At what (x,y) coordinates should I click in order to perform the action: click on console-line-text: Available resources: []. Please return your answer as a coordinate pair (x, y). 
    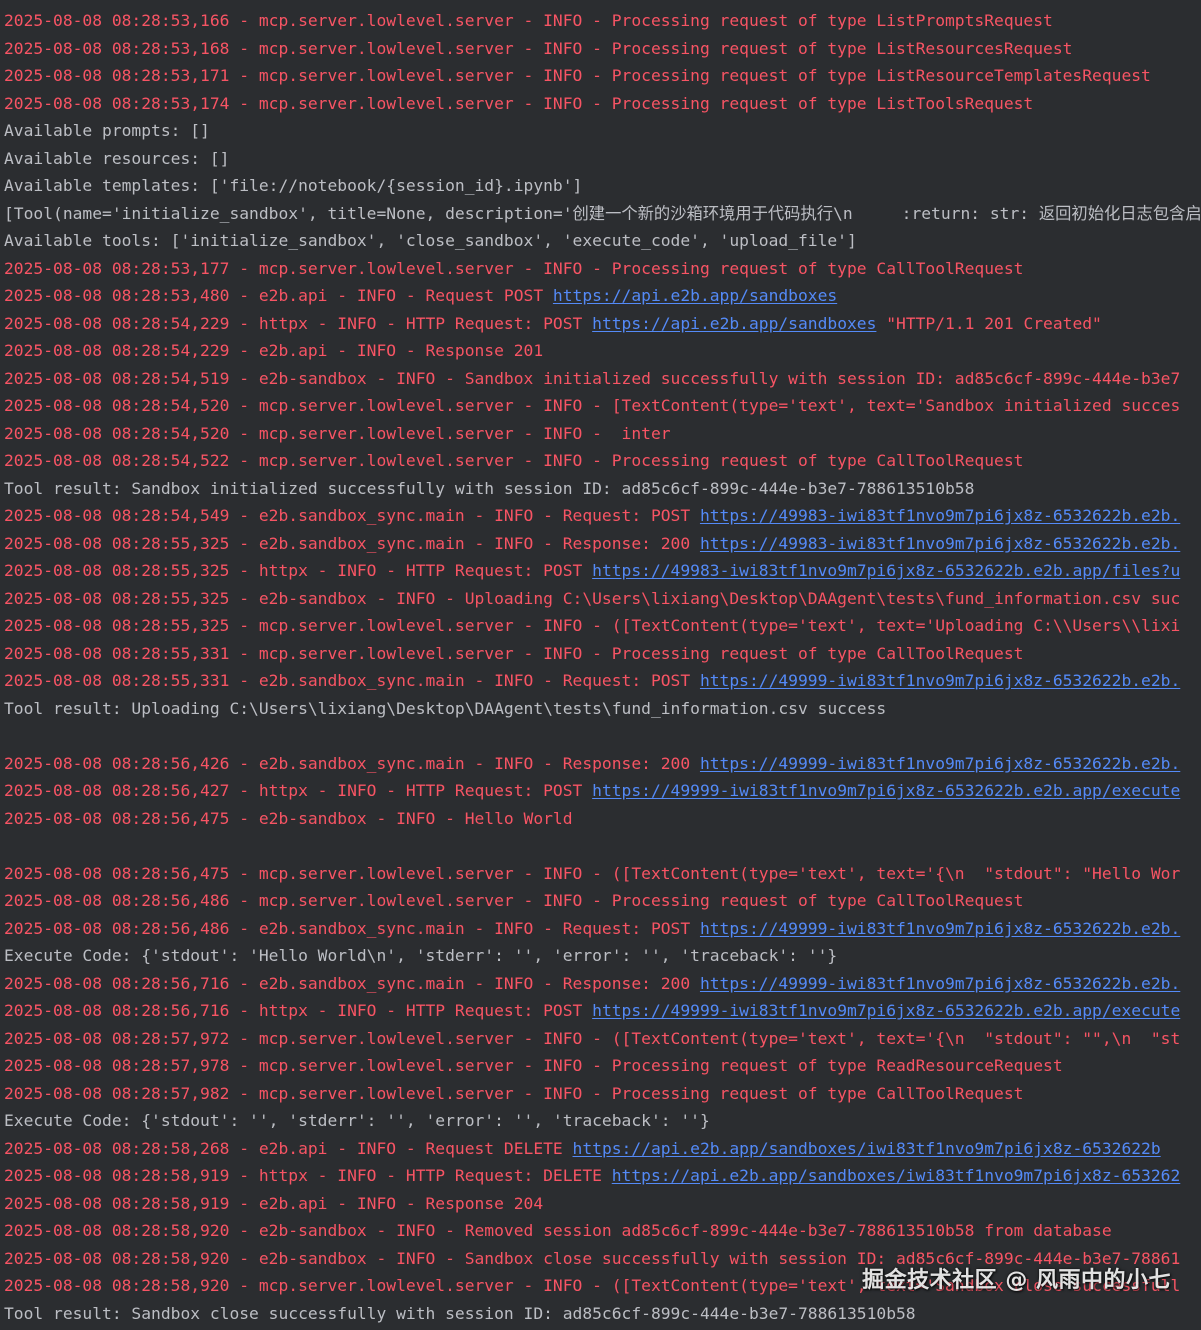
    Looking at the image, I should click on (117, 158).